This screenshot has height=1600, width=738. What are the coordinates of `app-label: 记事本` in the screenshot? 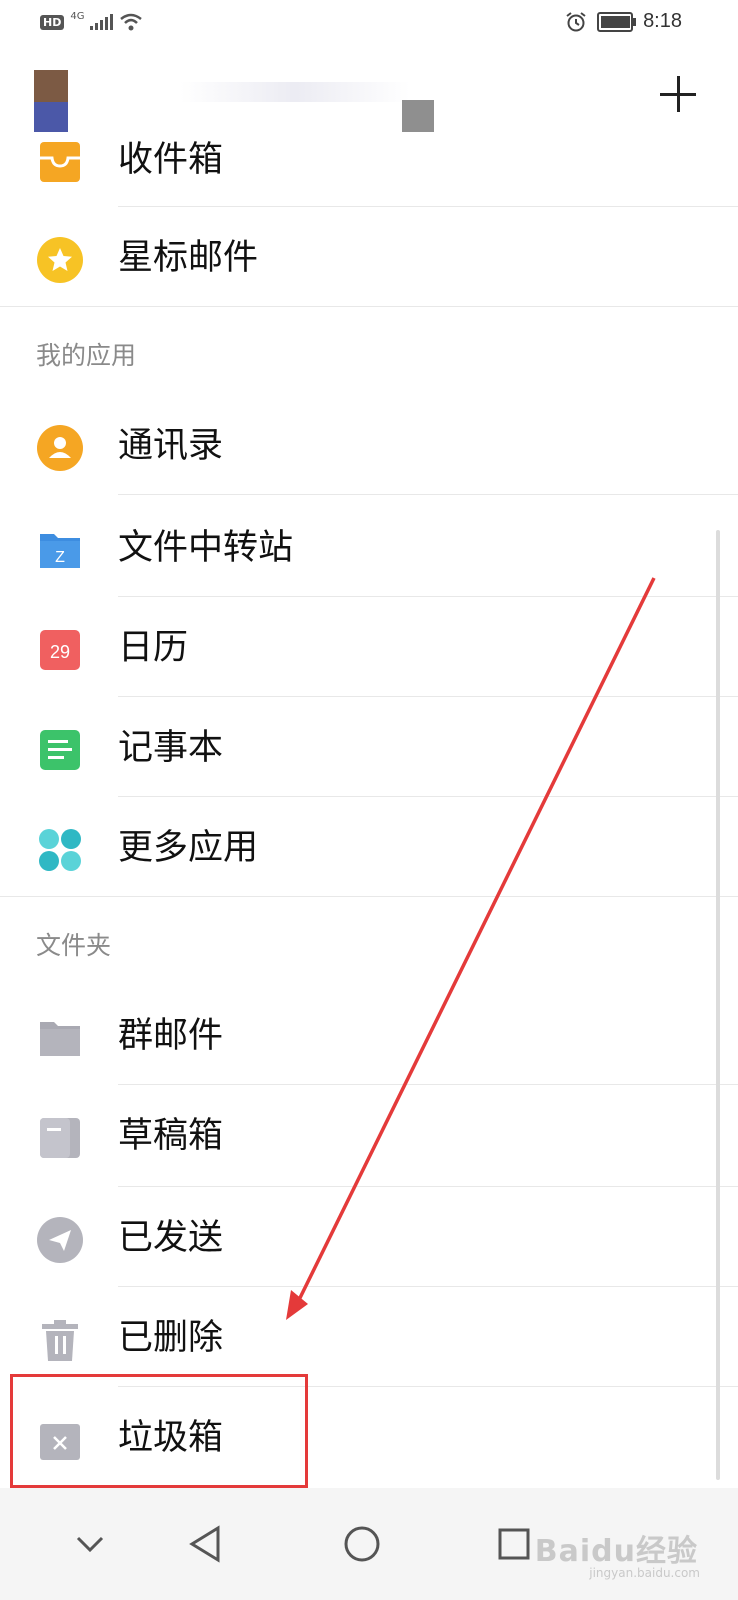 It's located at (171, 748).